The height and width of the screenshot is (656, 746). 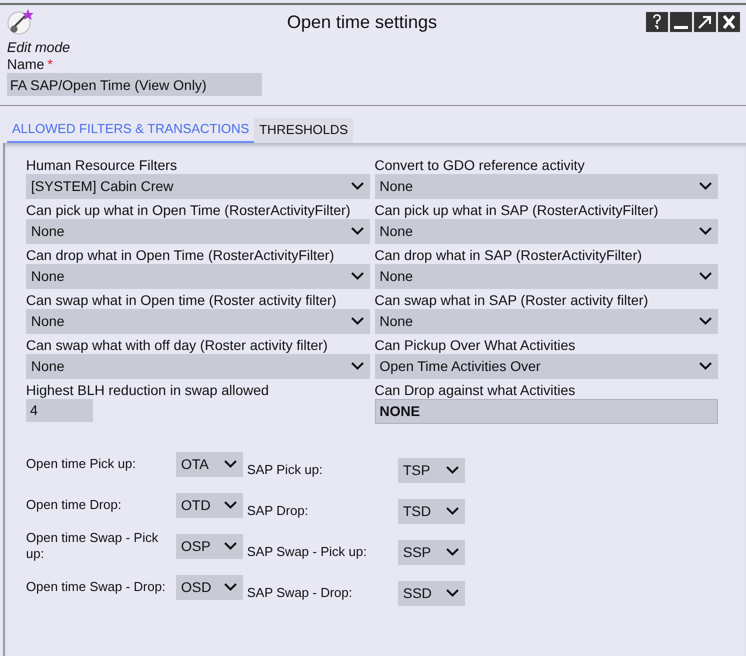 I want to click on dropdown: OSP, so click(x=209, y=546).